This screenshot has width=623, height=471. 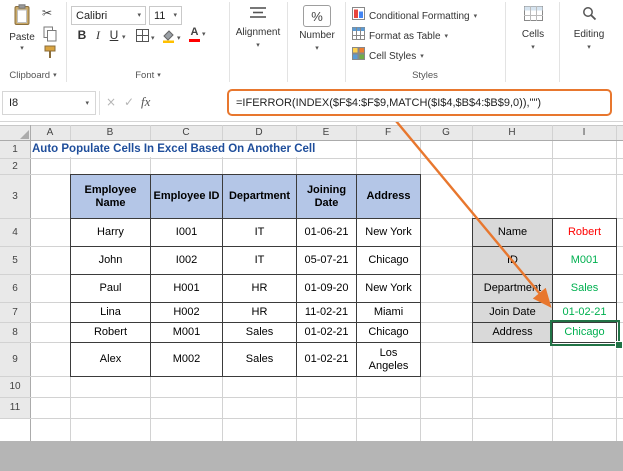 I want to click on lookup-value-cell: 01-02-21, so click(x=585, y=313).